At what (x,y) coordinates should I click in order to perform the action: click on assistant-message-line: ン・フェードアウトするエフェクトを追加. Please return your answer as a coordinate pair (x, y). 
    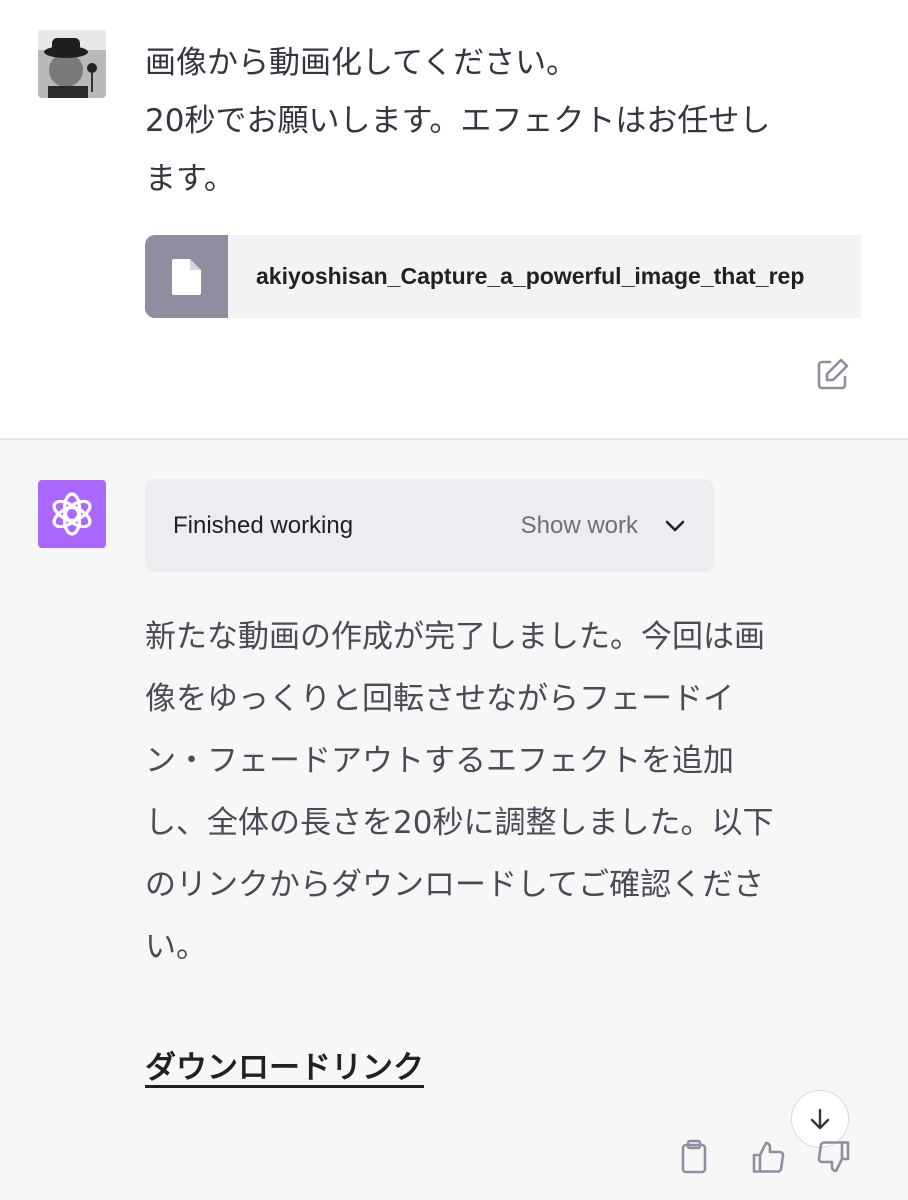
    Looking at the image, I should click on (439, 761).